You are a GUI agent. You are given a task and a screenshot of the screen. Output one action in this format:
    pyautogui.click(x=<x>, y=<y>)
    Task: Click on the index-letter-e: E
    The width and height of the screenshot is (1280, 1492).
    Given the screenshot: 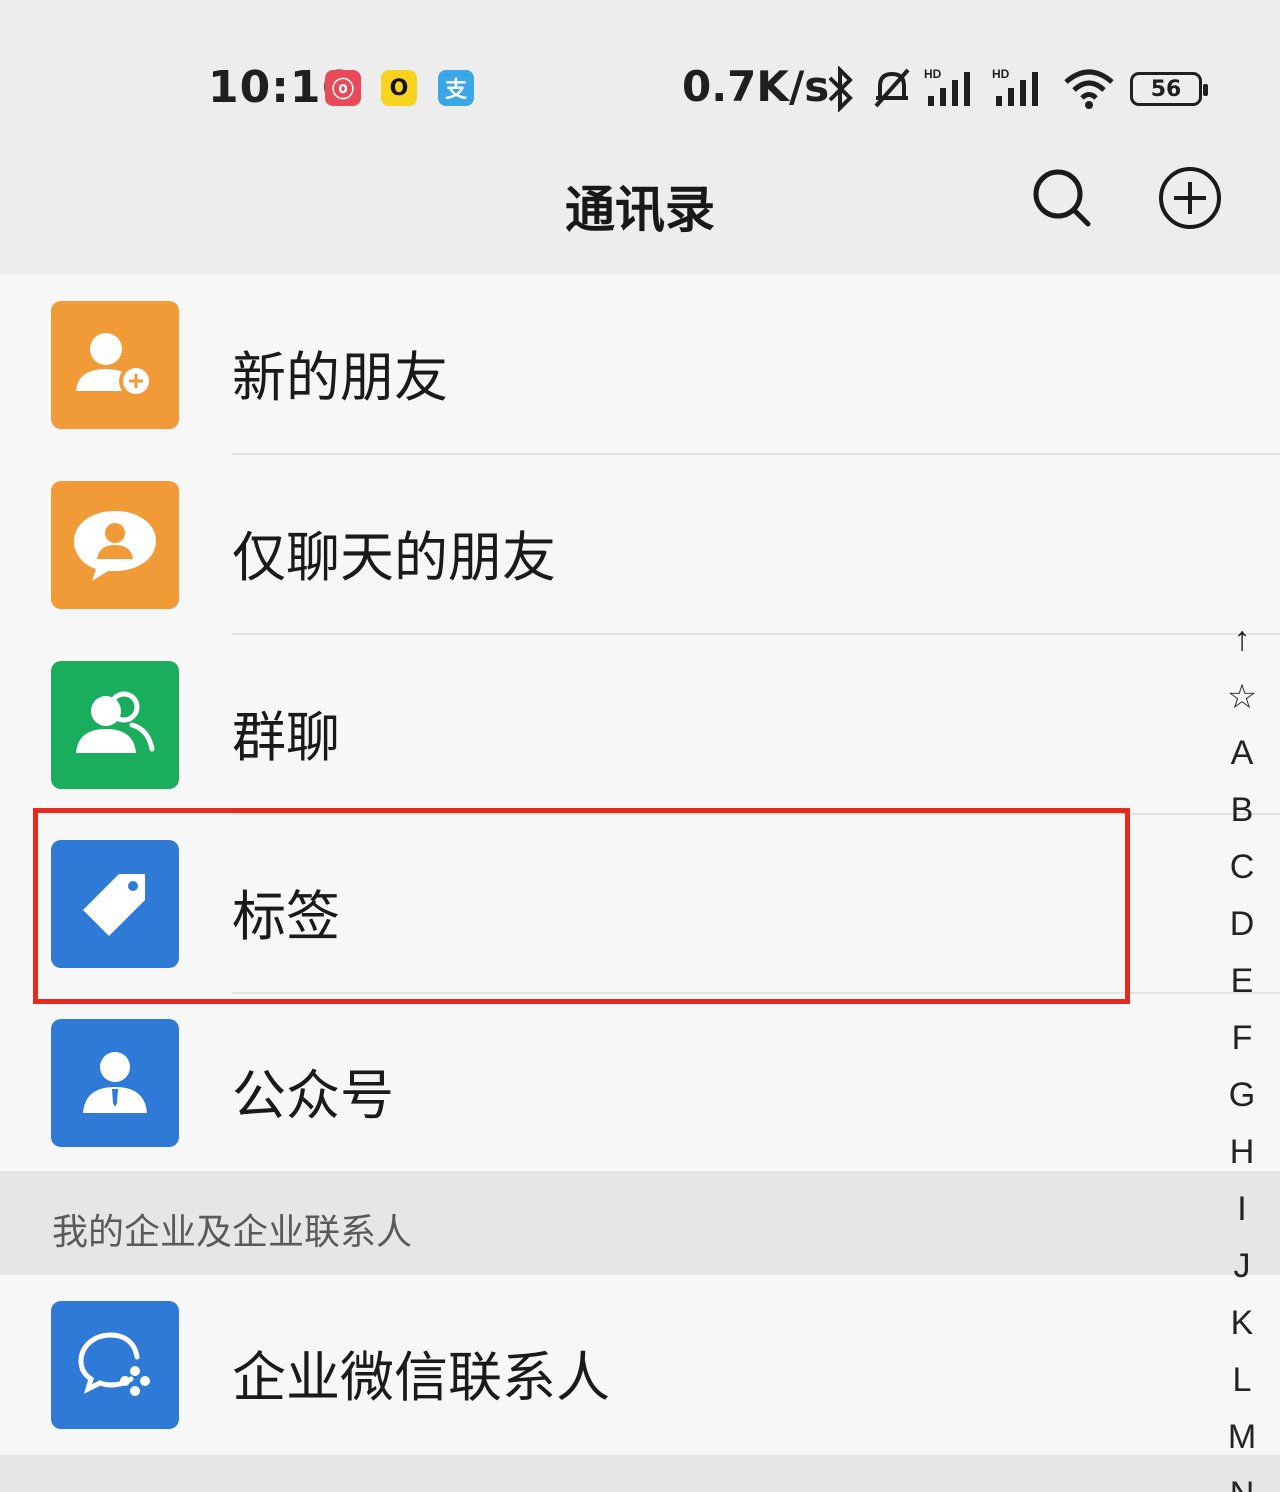 What is the action you would take?
    pyautogui.click(x=1242, y=990)
    